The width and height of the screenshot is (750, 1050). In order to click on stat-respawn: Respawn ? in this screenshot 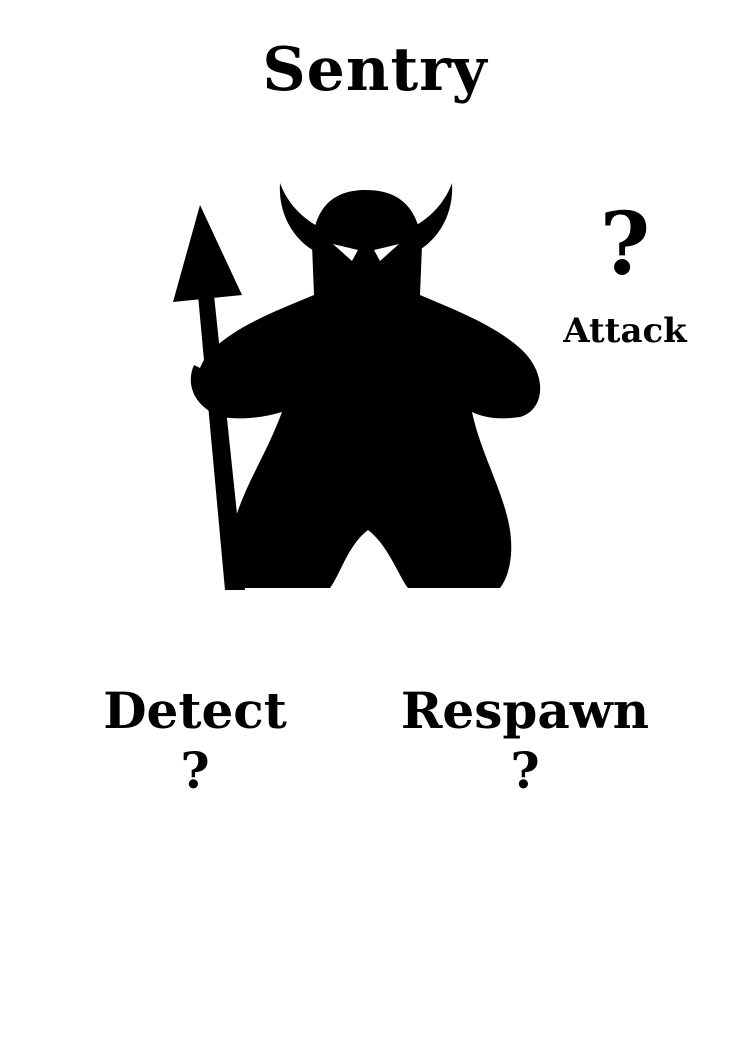, I will do `click(525, 740)`.